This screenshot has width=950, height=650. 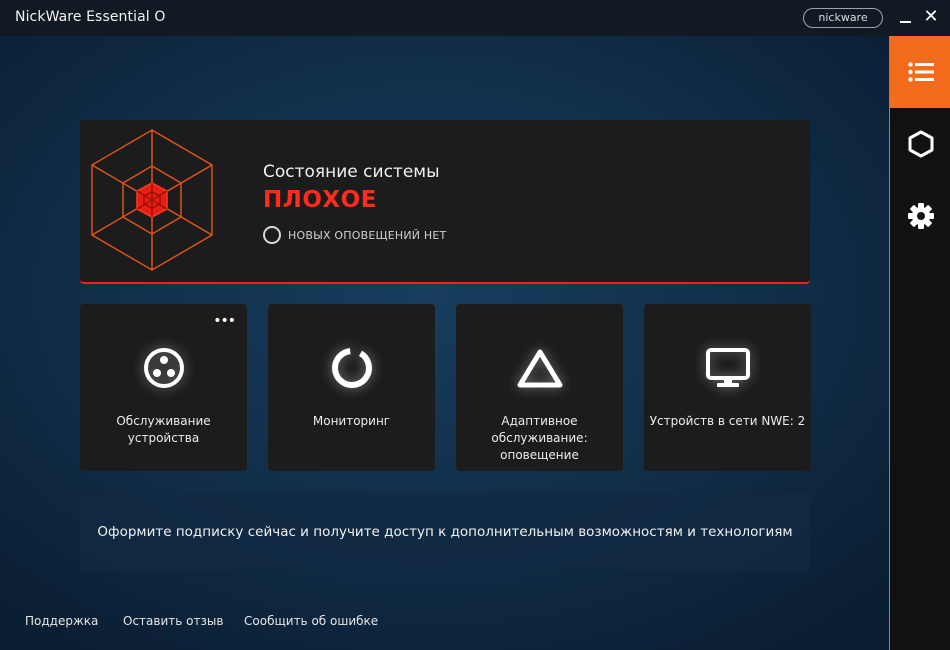 What do you see at coordinates (152, 200) in the screenshot?
I see `hexagon-web-icon` at bounding box center [152, 200].